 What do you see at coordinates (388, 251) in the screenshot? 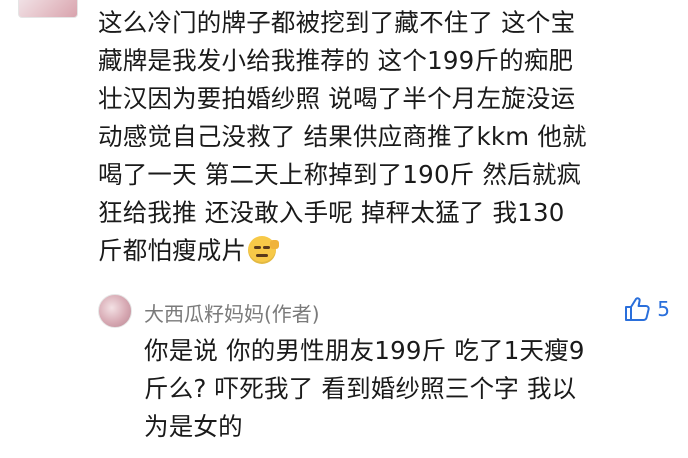
I see `comment-line-last: 斤都怕瘦成片` at bounding box center [388, 251].